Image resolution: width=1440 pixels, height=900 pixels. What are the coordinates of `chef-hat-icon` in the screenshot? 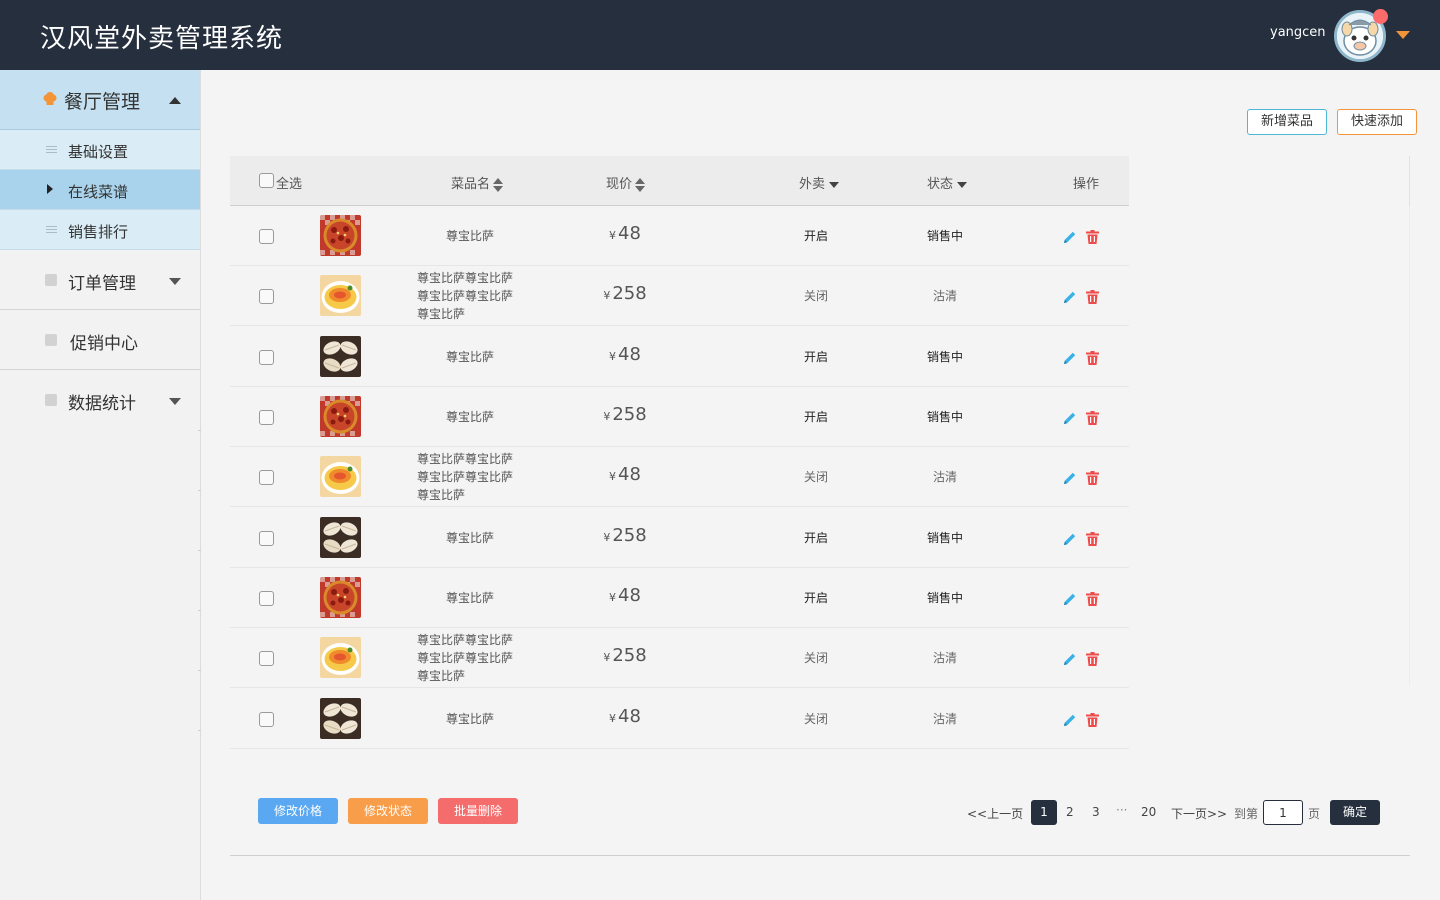 It's located at (50, 98).